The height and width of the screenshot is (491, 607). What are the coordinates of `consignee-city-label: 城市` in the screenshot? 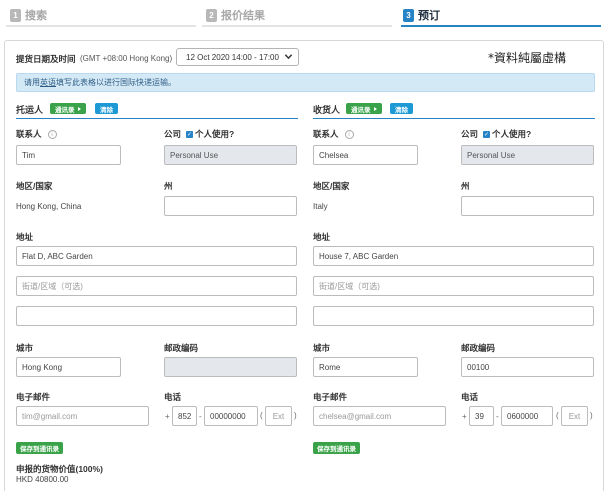 It's located at (322, 348).